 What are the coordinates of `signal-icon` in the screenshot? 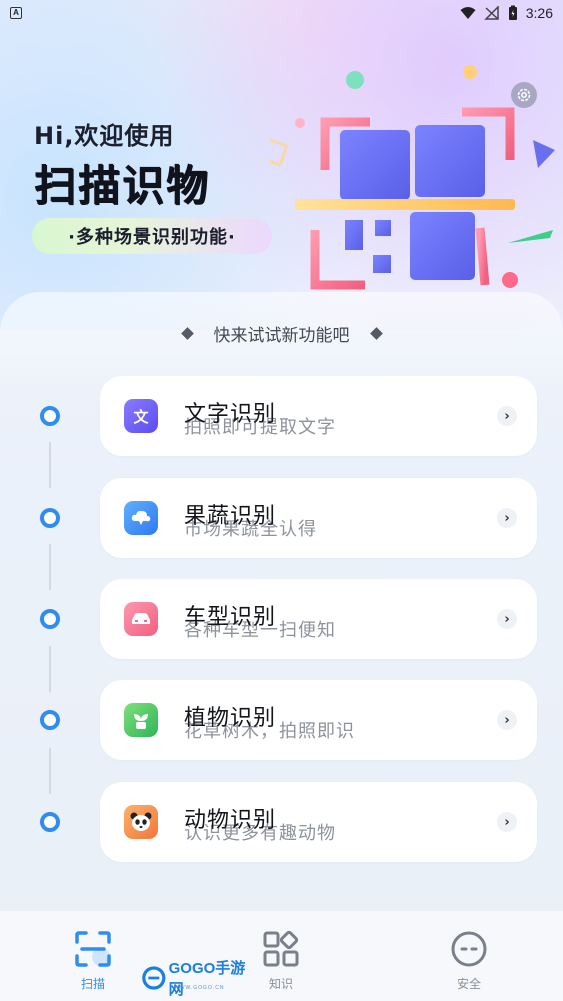 It's located at (491, 13).